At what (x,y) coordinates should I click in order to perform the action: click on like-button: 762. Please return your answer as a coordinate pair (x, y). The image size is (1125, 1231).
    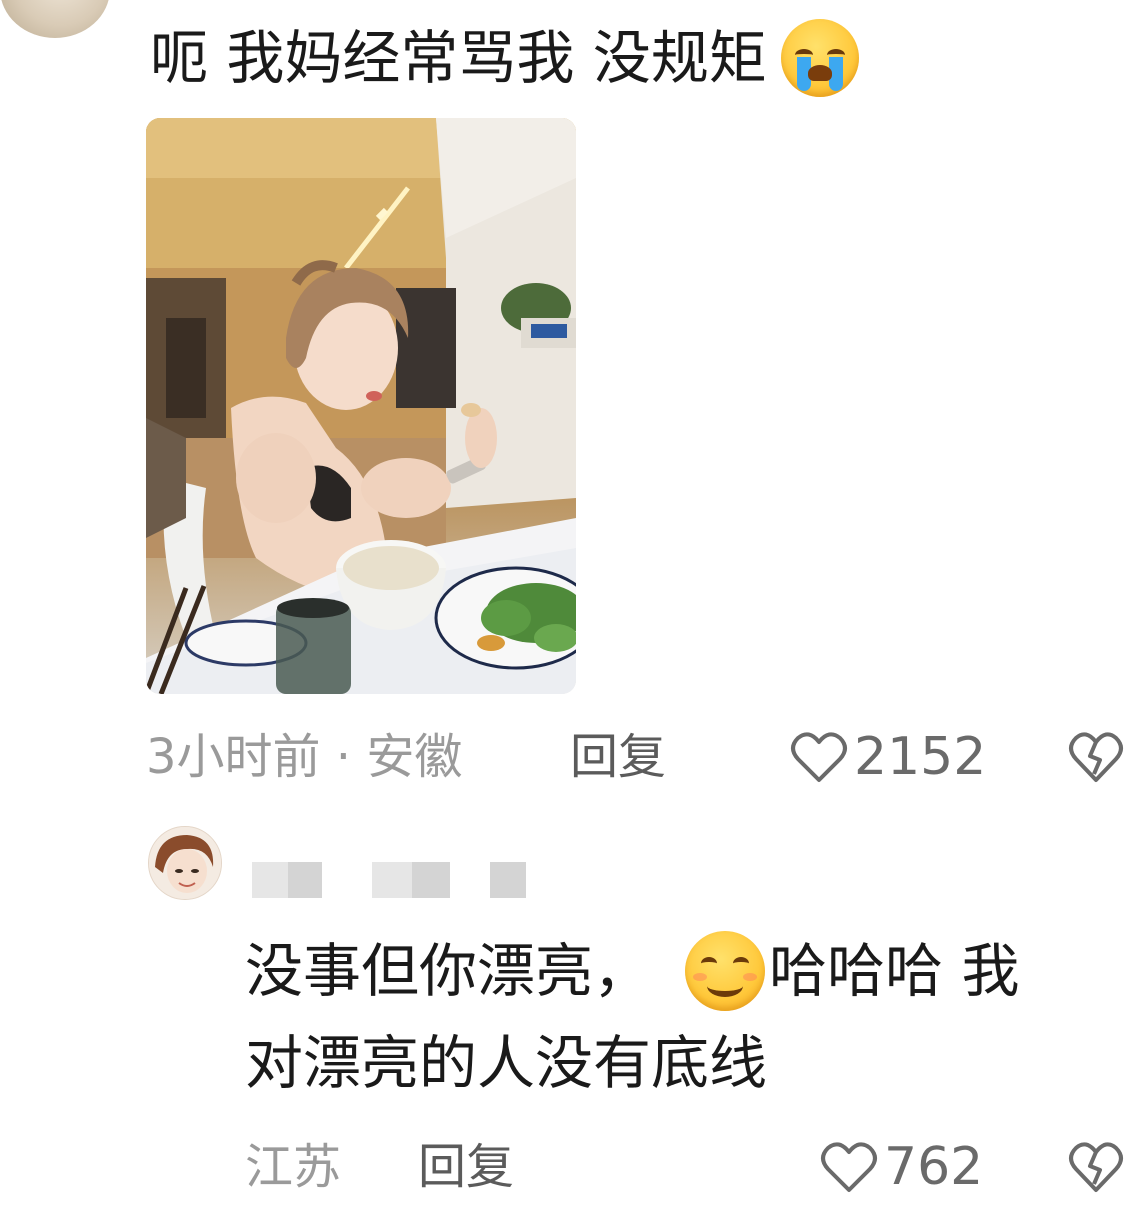
    Looking at the image, I should click on (901, 1167).